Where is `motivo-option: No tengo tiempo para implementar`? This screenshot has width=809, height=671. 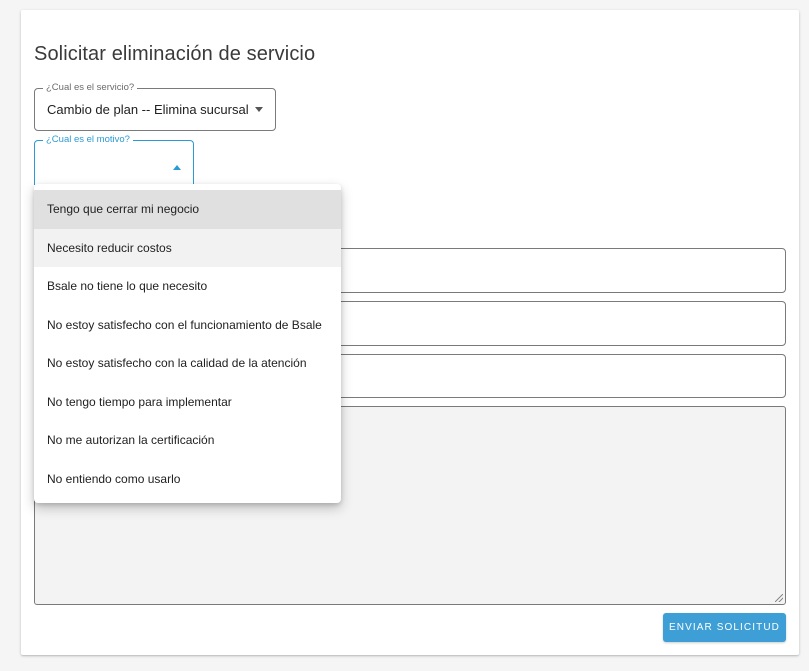 motivo-option: No tengo tiempo para implementar is located at coordinates (187, 402).